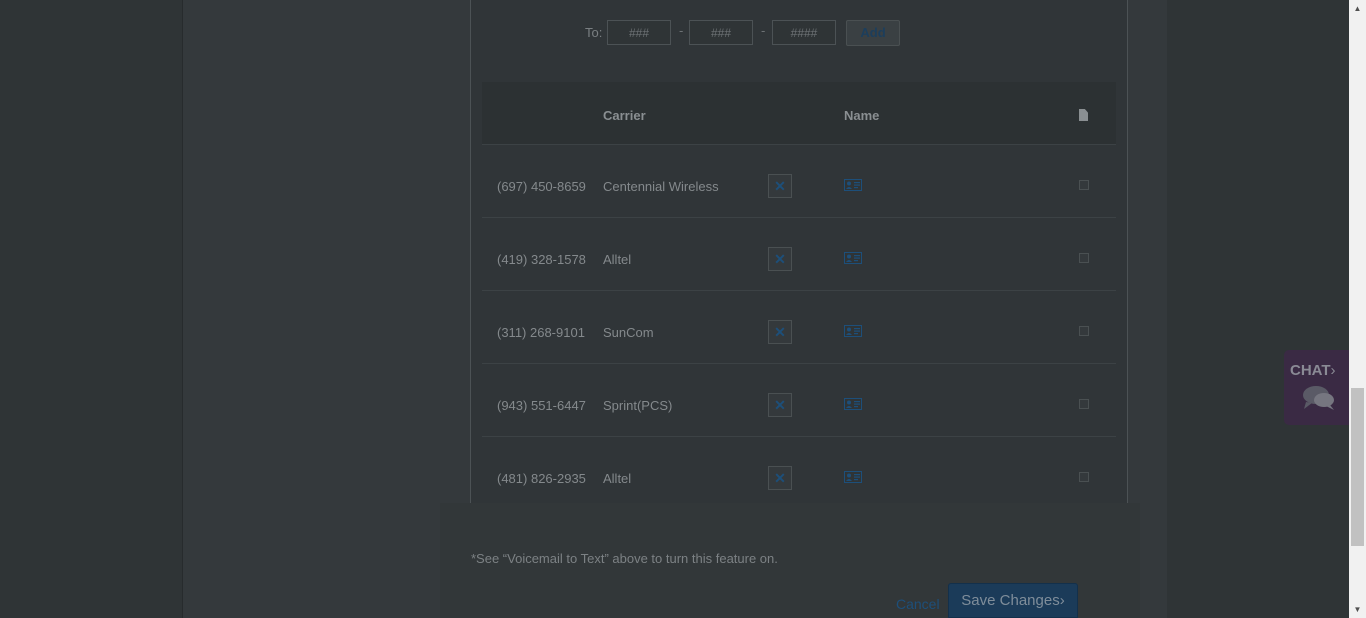  Describe the element at coordinates (638, 405) in the screenshot. I see `carrier-name: Sprint(PCS)` at that location.